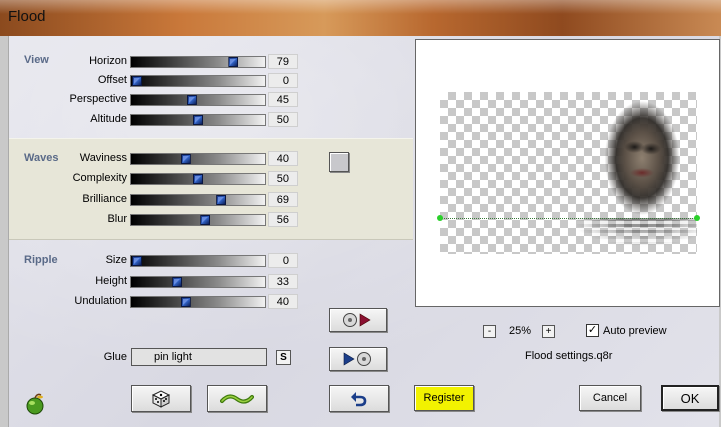 This screenshot has height=427, width=721. I want to click on slider-row-blur: Blur 56, so click(159, 219).